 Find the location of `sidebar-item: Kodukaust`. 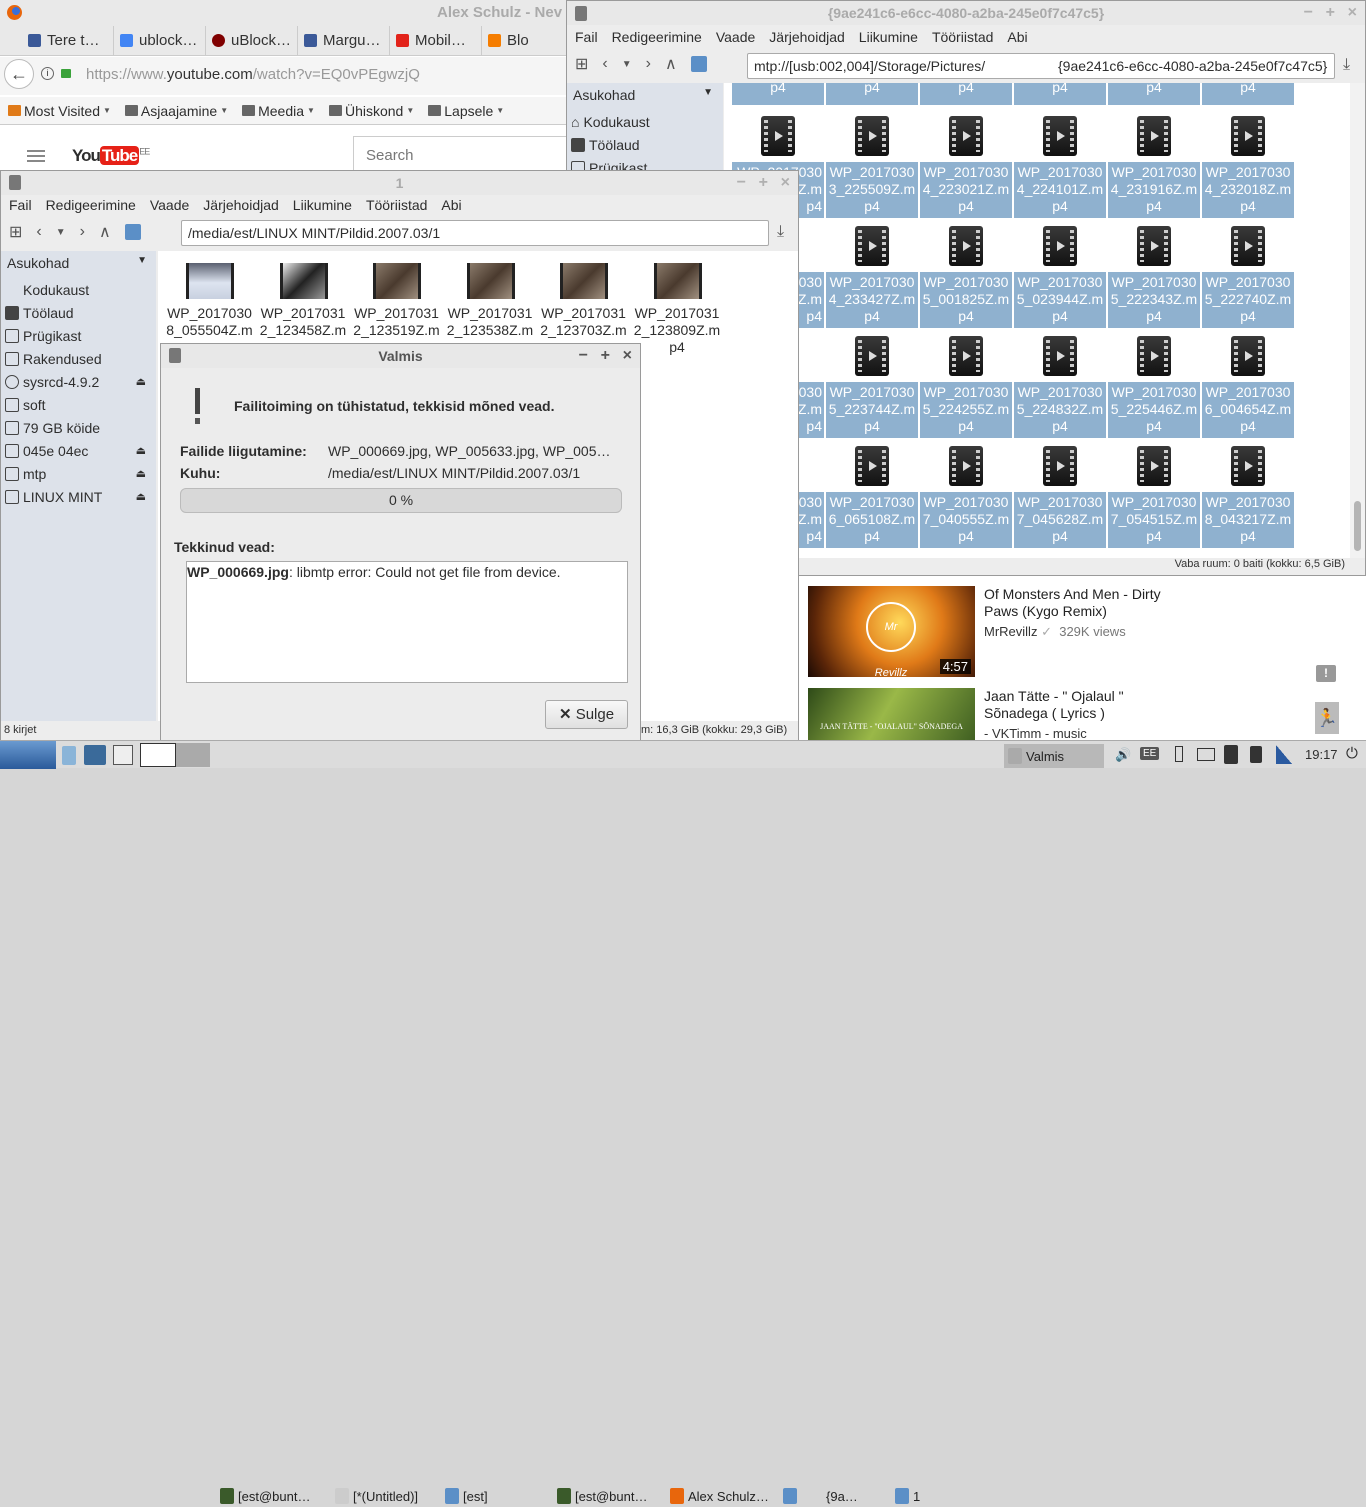

sidebar-item: Kodukaust is located at coordinates (78, 290).